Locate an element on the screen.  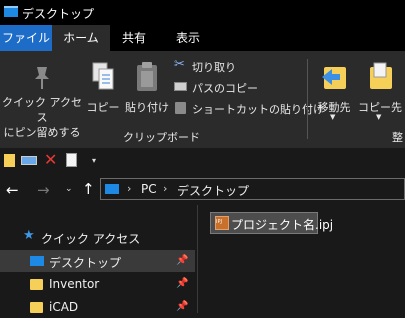
copy-path-button: パスのコピー is located at coordinates (219, 87).